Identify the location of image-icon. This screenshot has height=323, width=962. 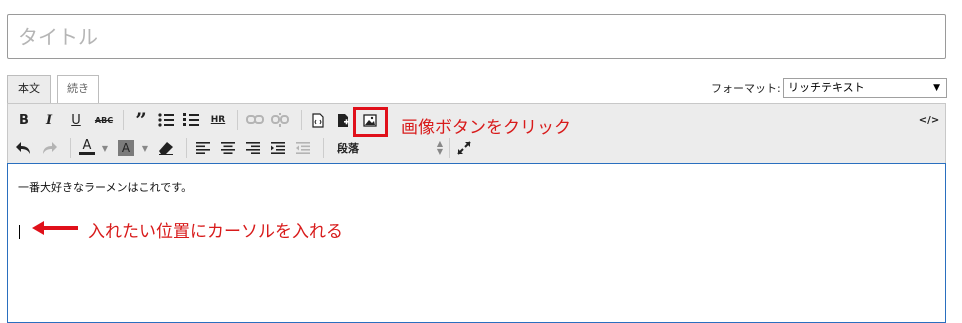
(370, 120).